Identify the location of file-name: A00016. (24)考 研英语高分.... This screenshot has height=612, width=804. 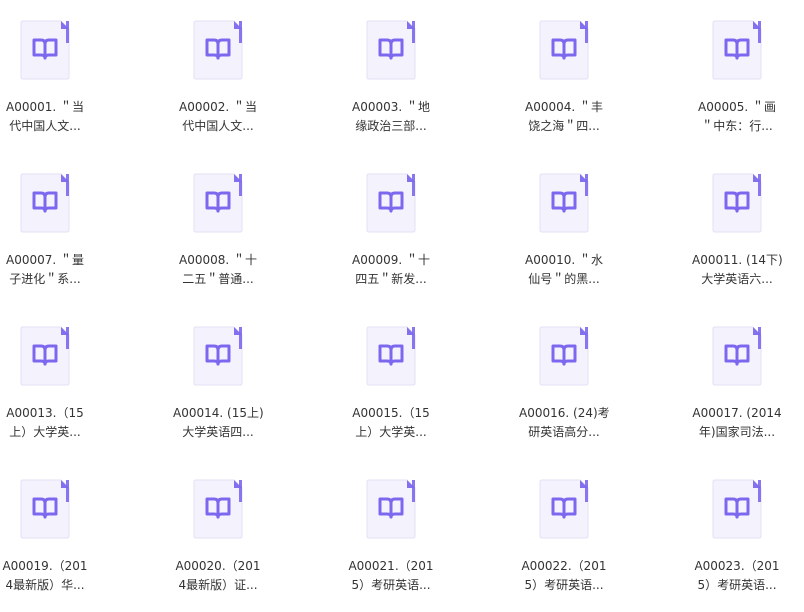
(564, 423).